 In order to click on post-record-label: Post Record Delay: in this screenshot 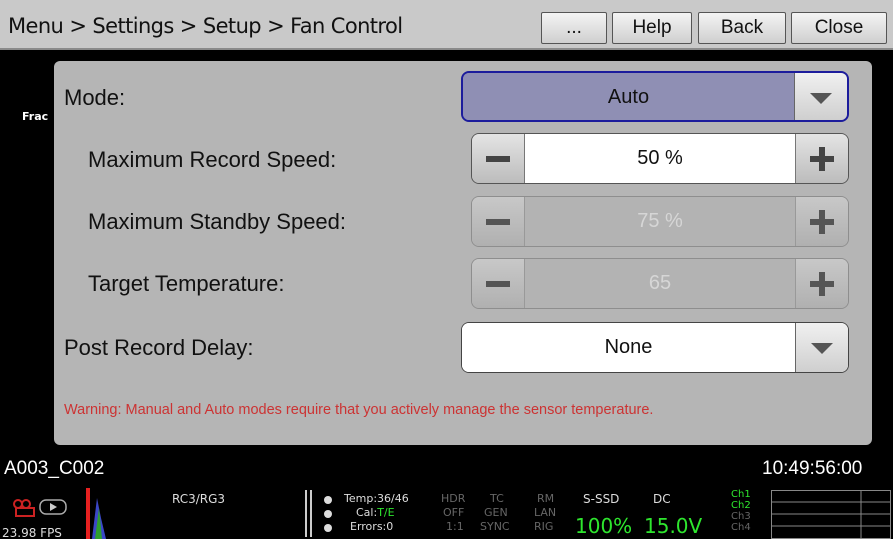, I will do `click(159, 347)`.